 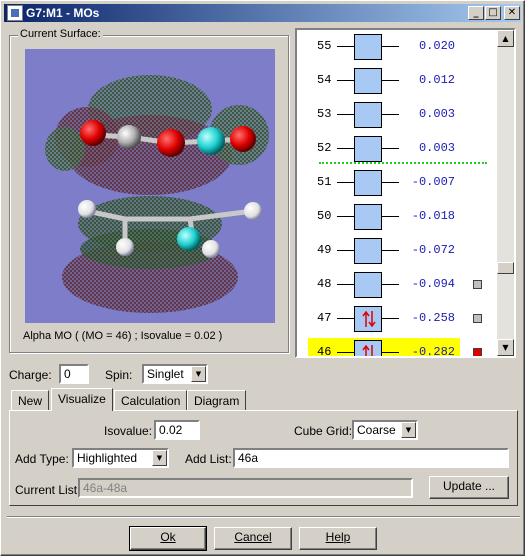 What do you see at coordinates (42, 459) in the screenshot?
I see `add-type-label: Add Type:` at bounding box center [42, 459].